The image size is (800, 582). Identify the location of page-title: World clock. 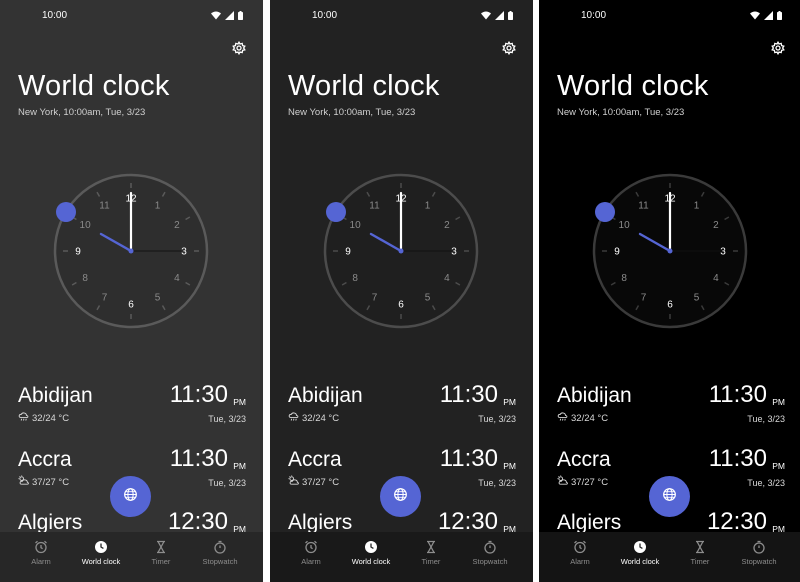
(364, 86).